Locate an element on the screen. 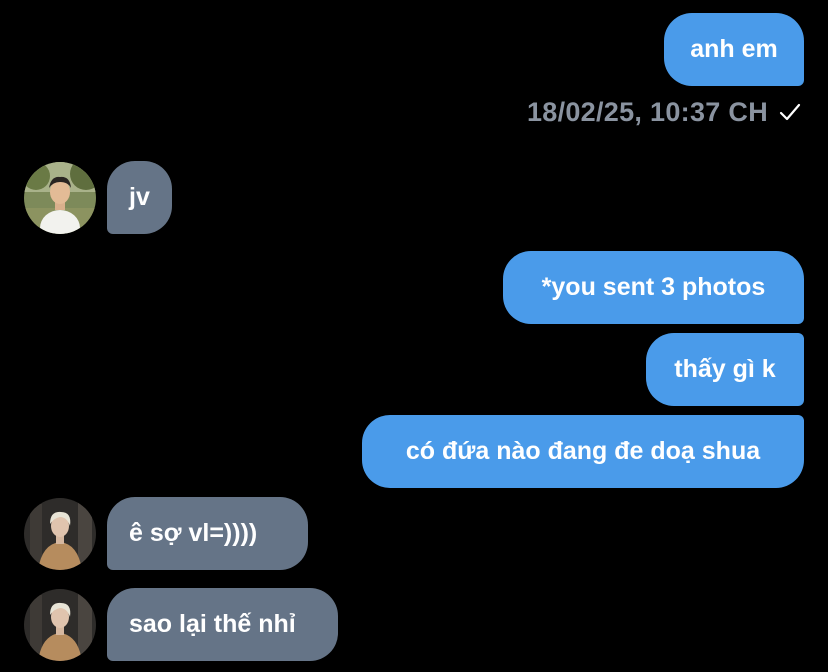  message-text: anh em is located at coordinates (734, 49).